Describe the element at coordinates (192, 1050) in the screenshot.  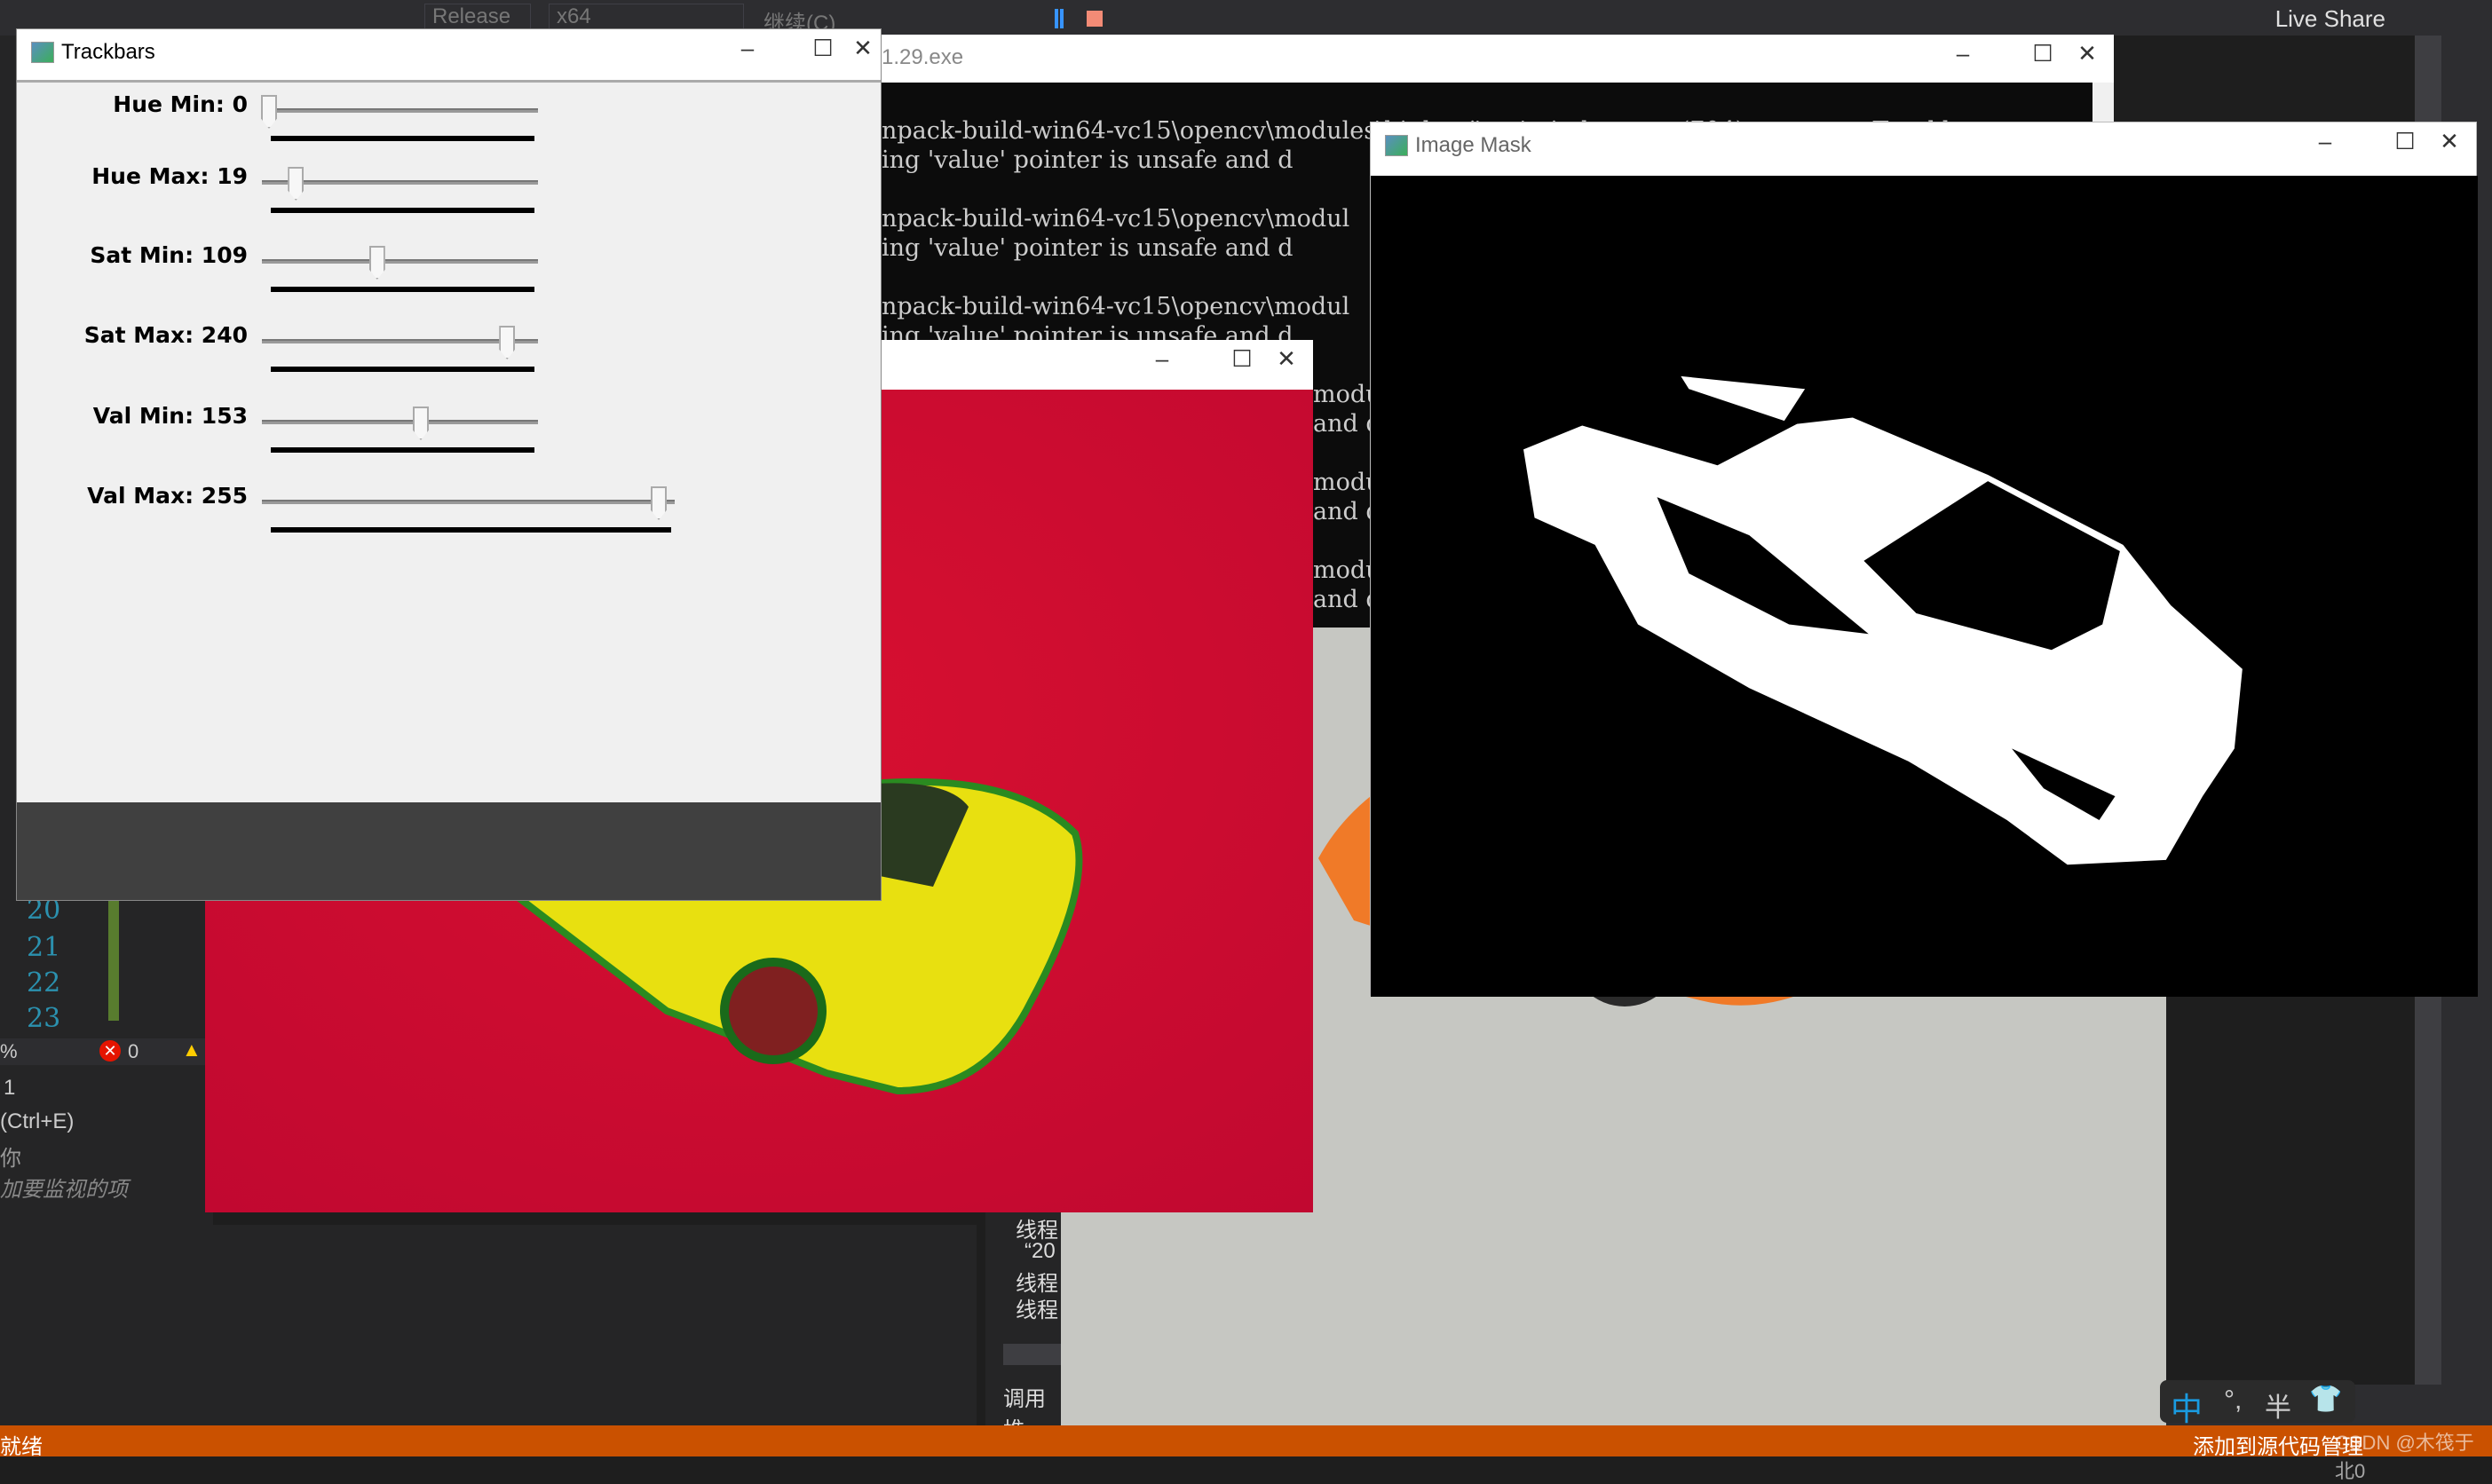
I see `warning-icon: ▲` at that location.